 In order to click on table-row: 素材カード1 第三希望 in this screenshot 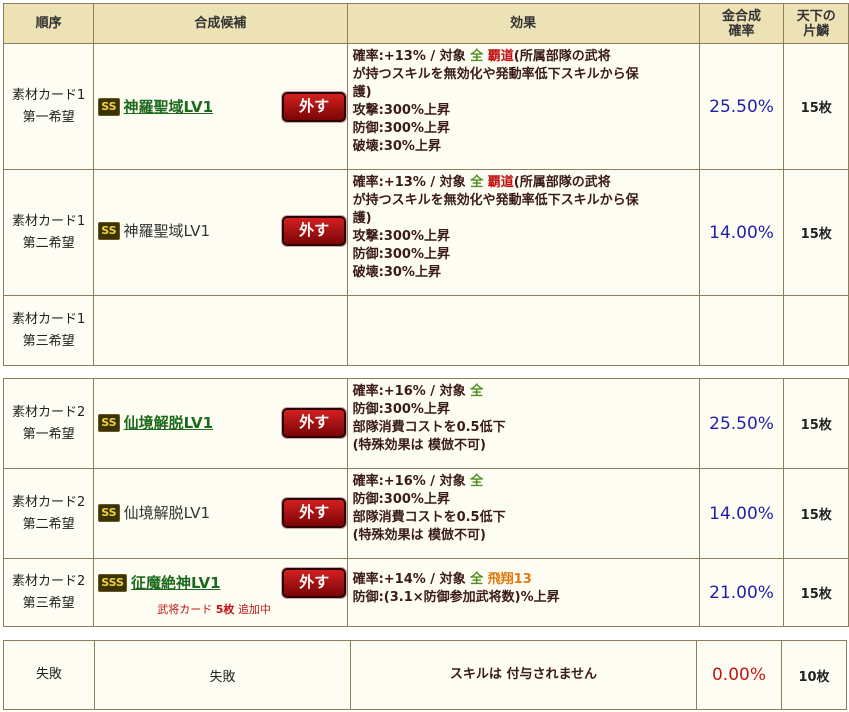, I will do `click(425, 330)`.